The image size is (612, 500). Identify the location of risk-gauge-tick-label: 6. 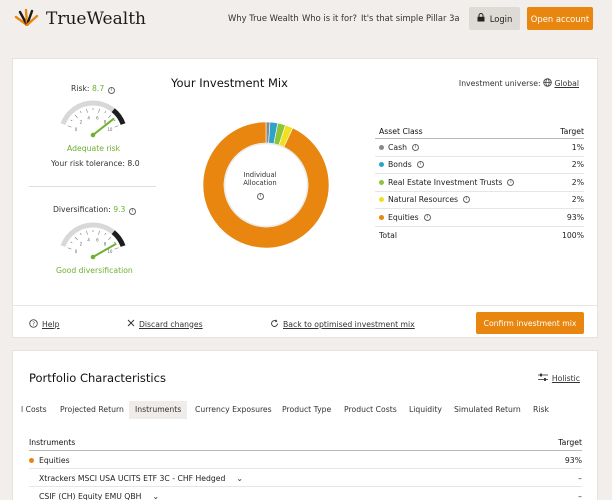
(97, 118).